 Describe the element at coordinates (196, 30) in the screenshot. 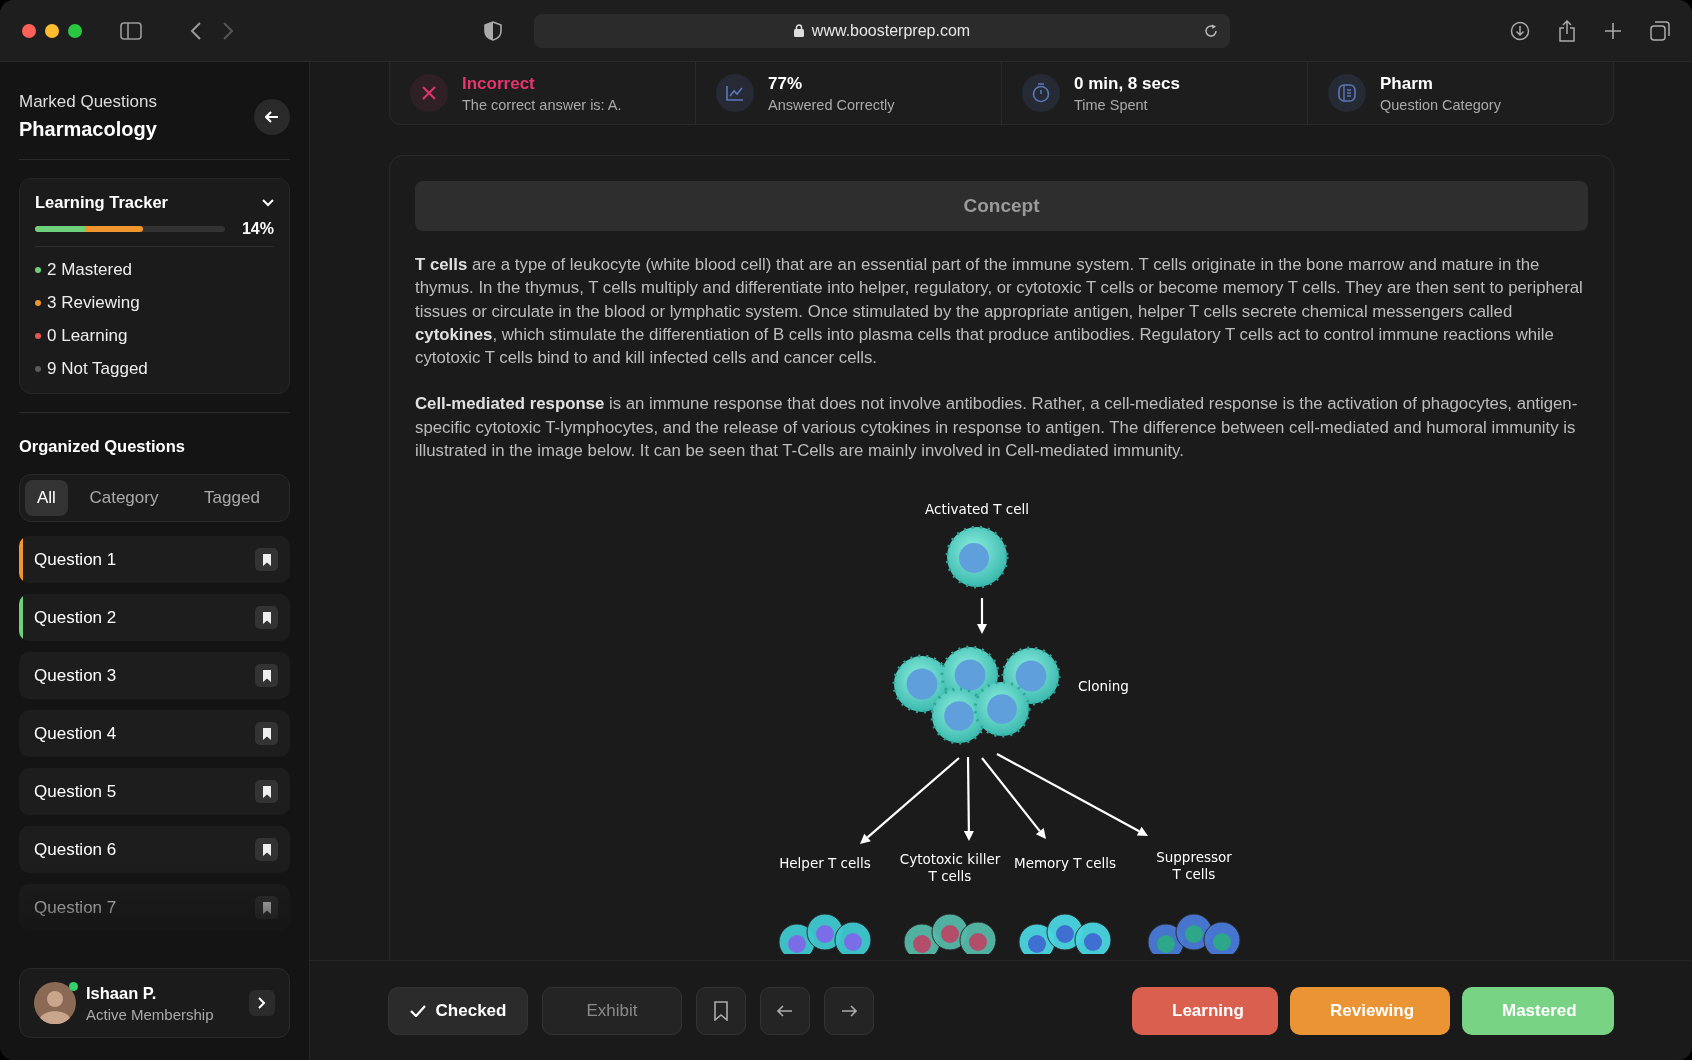

I see `back-icon` at that location.